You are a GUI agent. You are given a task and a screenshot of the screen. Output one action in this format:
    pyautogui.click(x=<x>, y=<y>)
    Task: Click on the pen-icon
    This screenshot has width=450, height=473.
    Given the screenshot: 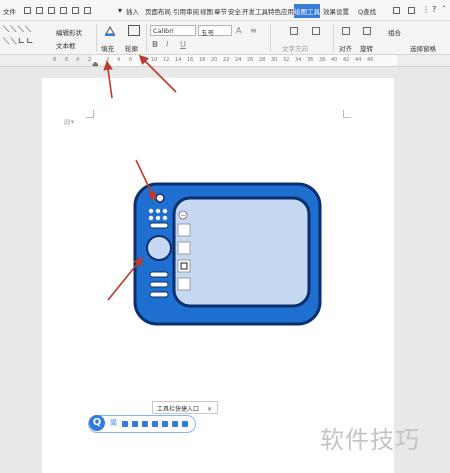 What is the action you would take?
    pyautogui.click(x=145, y=424)
    